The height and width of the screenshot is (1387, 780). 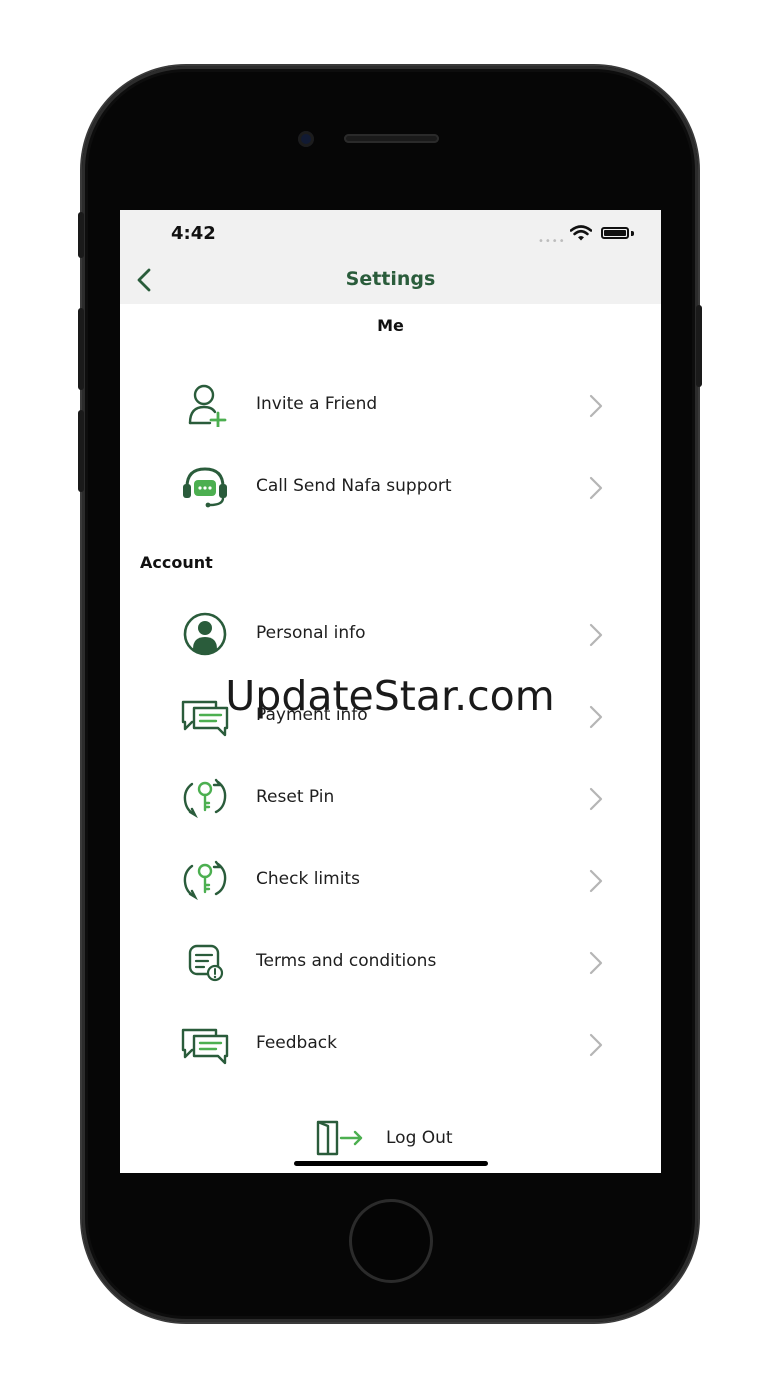 What do you see at coordinates (176, 562) in the screenshot?
I see `section-heading-account: Account` at bounding box center [176, 562].